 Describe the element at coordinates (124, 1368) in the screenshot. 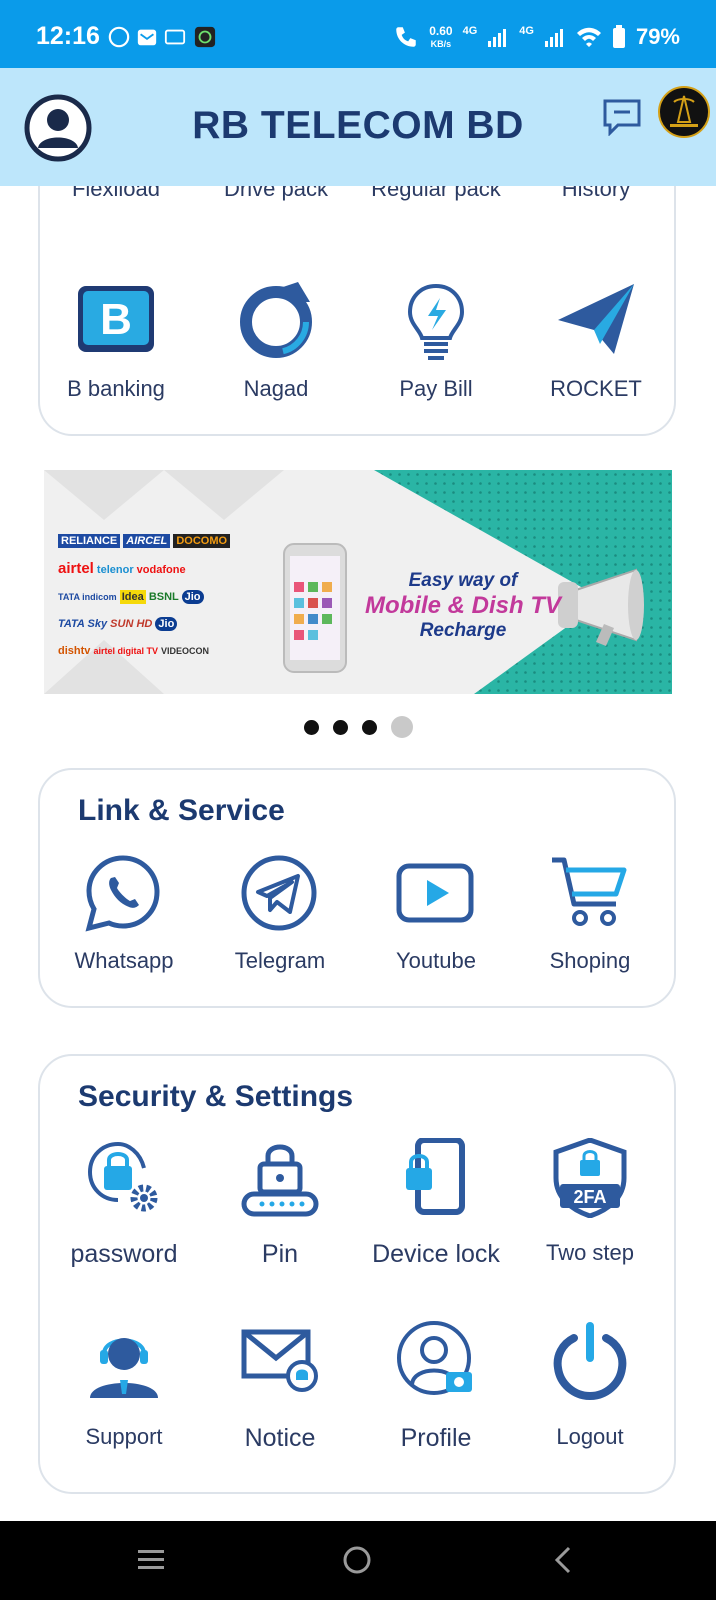

I see `support-agent-icon` at that location.